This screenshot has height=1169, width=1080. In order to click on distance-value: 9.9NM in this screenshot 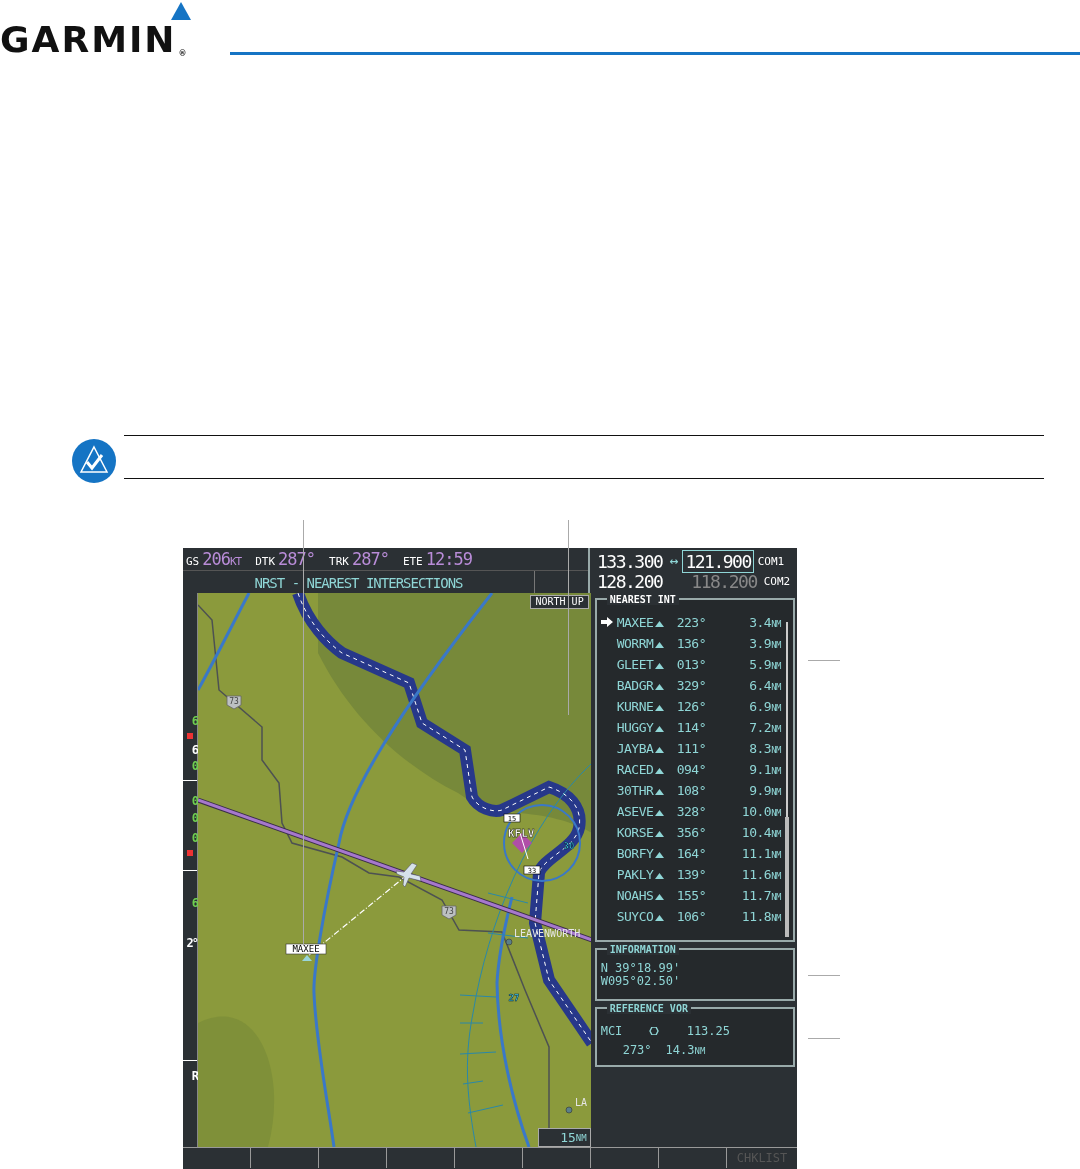, I will do `click(764, 790)`.